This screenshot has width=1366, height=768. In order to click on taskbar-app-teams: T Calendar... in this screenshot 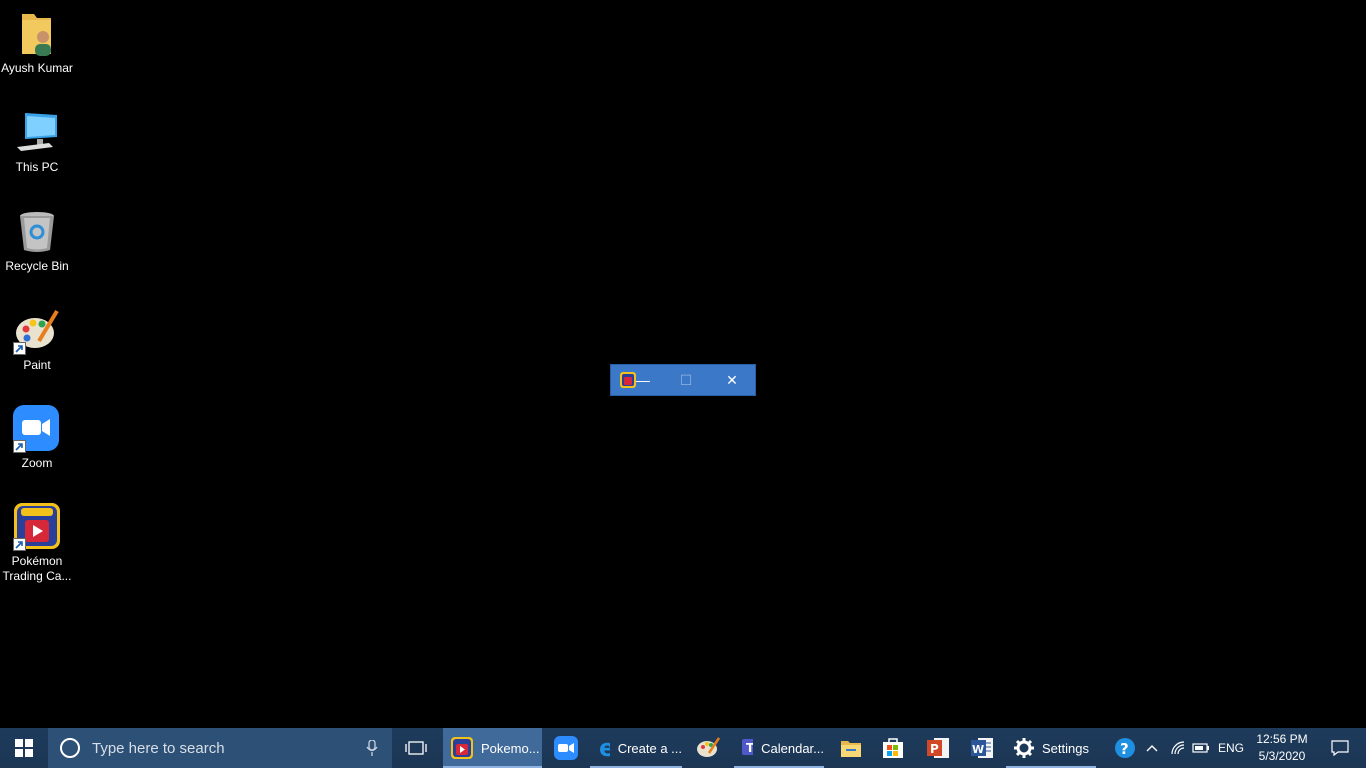, I will do `click(779, 748)`.